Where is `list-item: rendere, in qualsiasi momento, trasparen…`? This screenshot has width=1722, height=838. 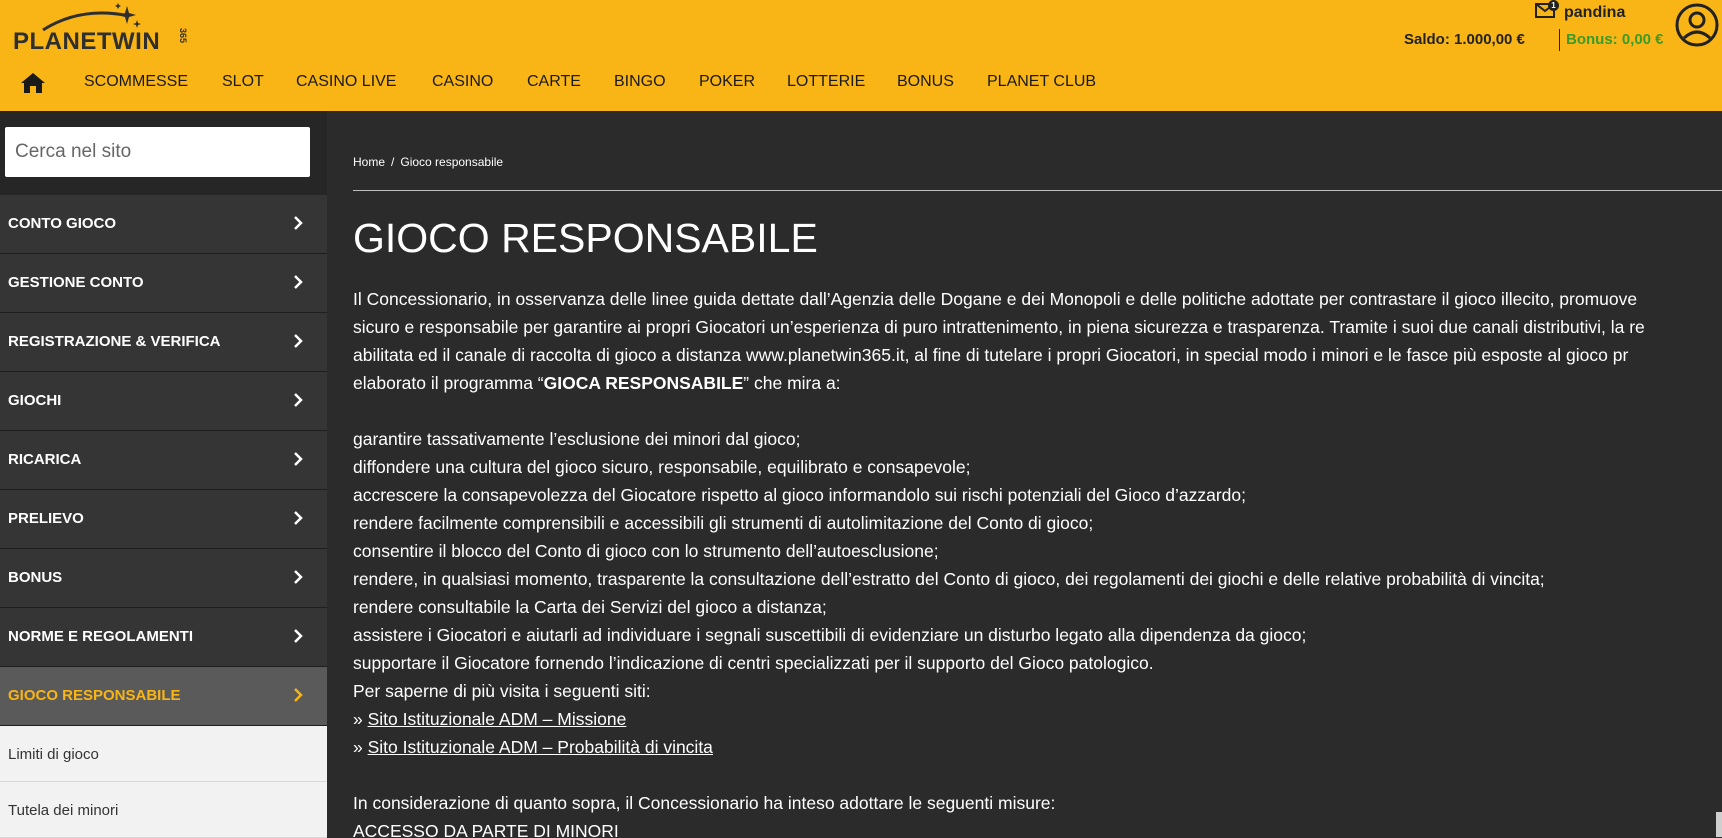 list-item: rendere, in qualsiasi momento, trasparen… is located at coordinates (949, 579).